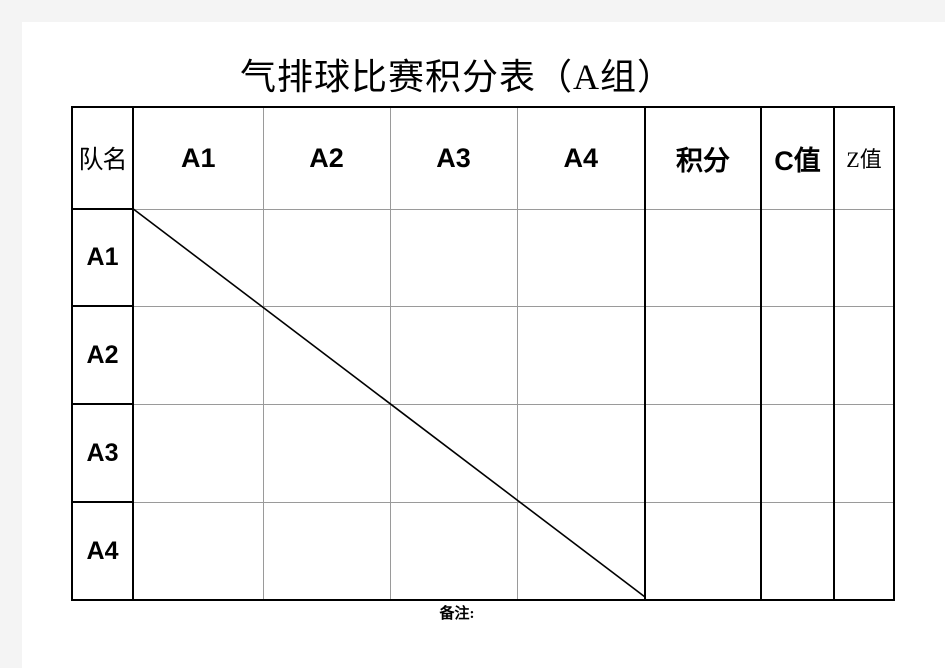  I want to click on cell-a3-z-value, so click(864, 453).